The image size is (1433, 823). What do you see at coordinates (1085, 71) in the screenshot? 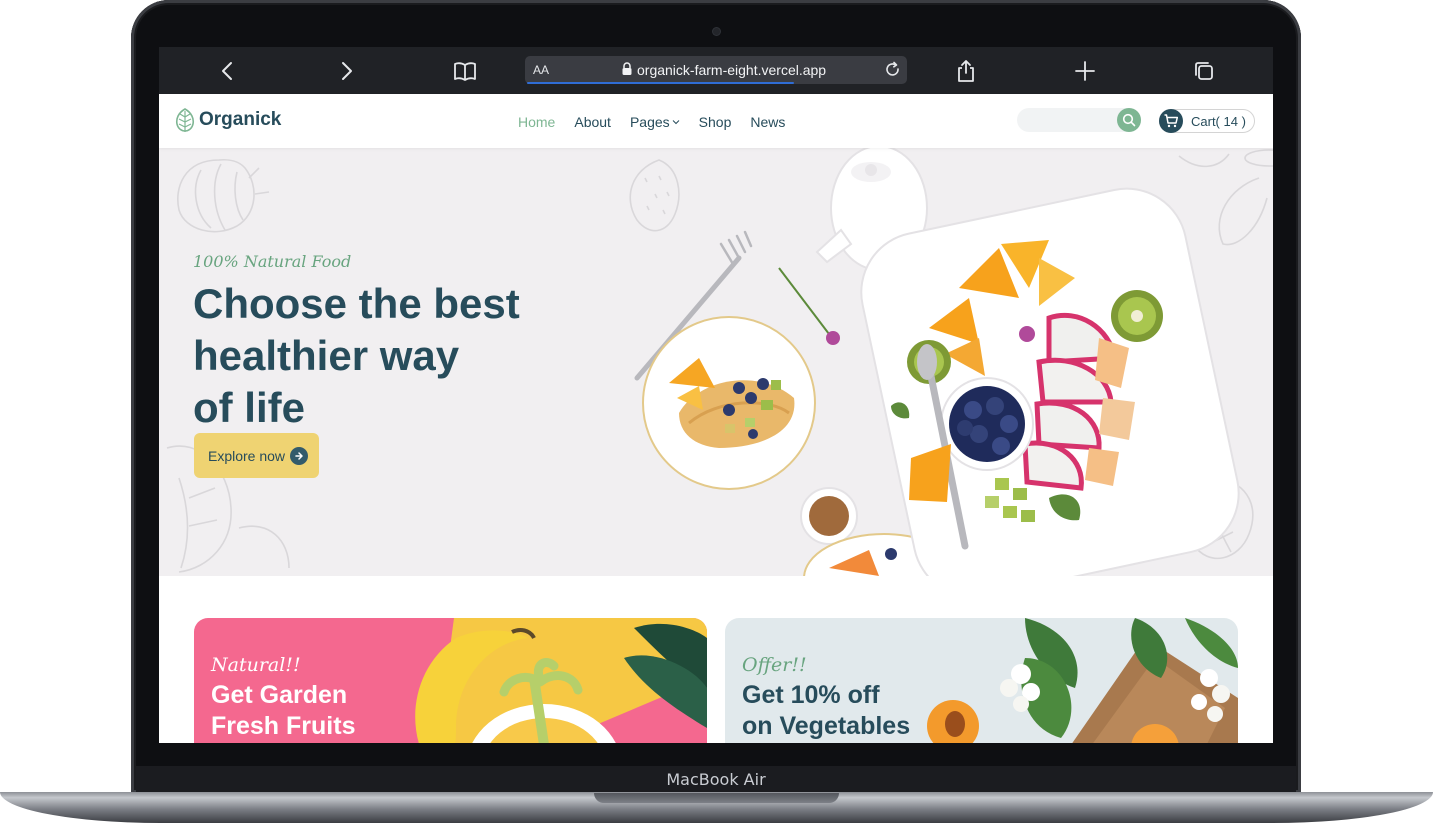
I see `new-tab-icon` at bounding box center [1085, 71].